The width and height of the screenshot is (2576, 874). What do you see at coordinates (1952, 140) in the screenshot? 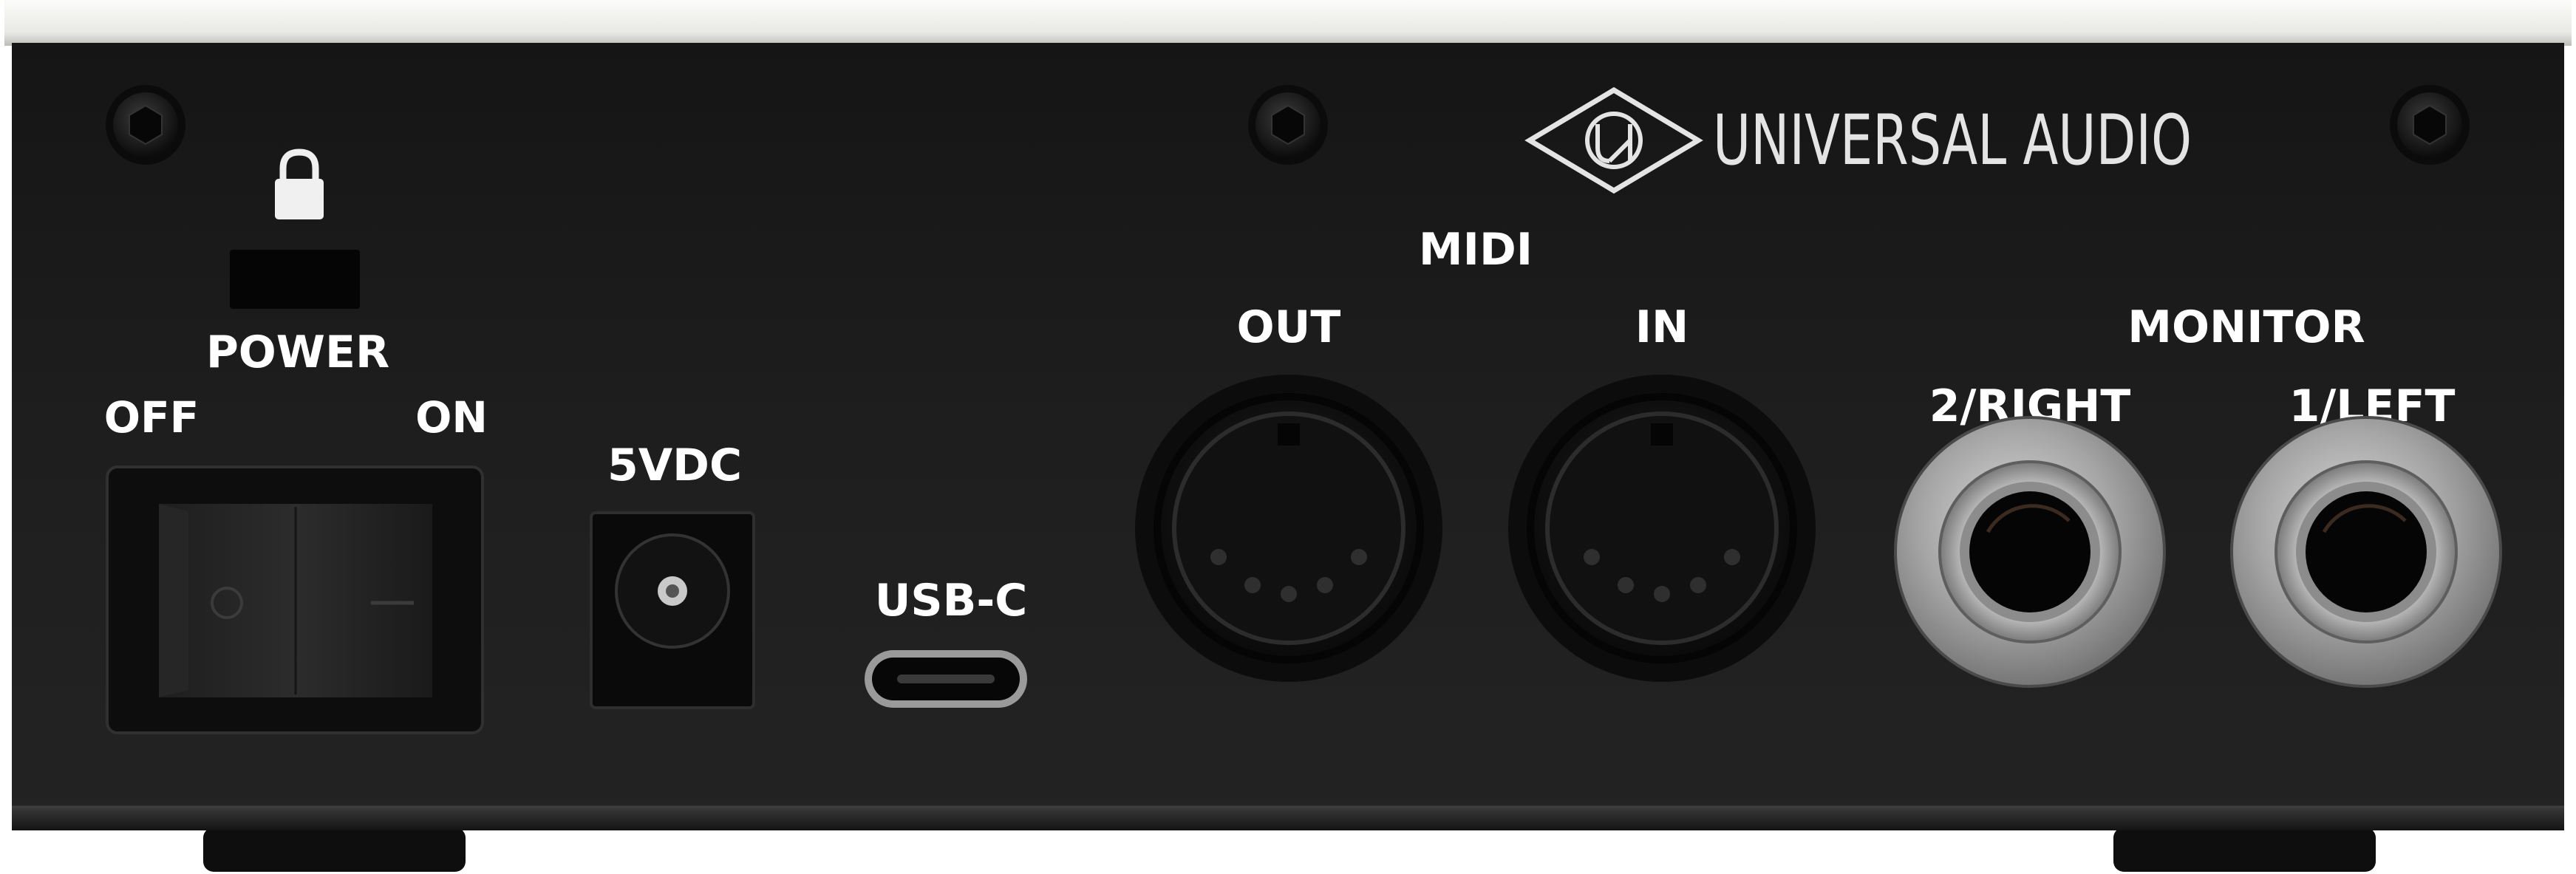
I see `brand-name: UNIVERSAL AUDIO` at bounding box center [1952, 140].